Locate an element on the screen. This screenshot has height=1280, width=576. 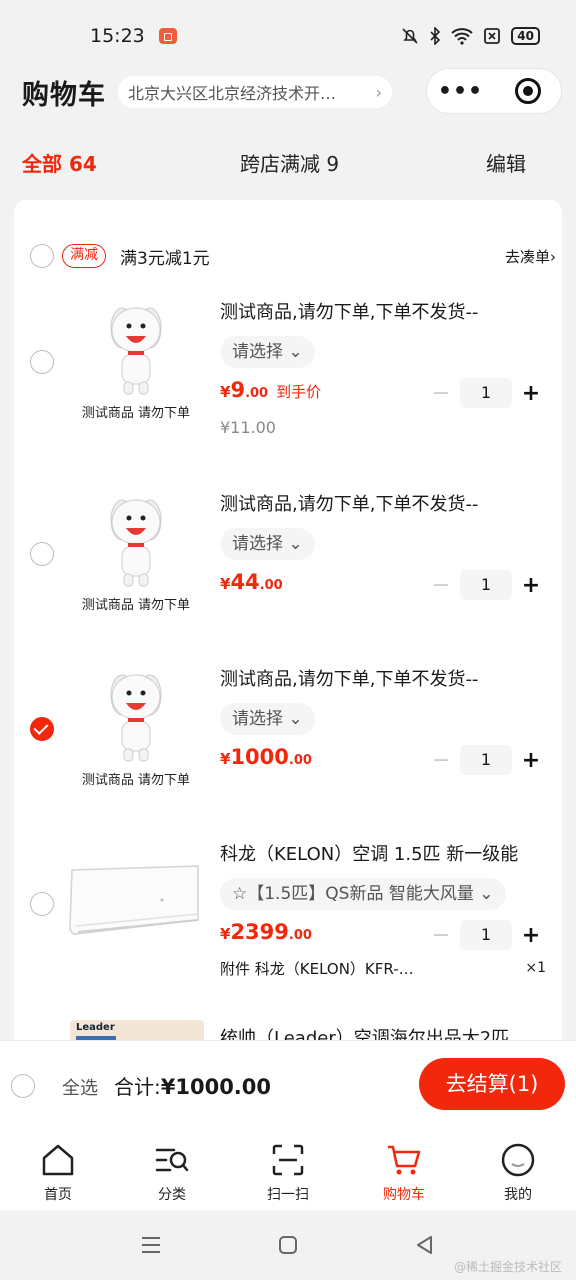
sim-off-icon is located at coordinates (492, 36).